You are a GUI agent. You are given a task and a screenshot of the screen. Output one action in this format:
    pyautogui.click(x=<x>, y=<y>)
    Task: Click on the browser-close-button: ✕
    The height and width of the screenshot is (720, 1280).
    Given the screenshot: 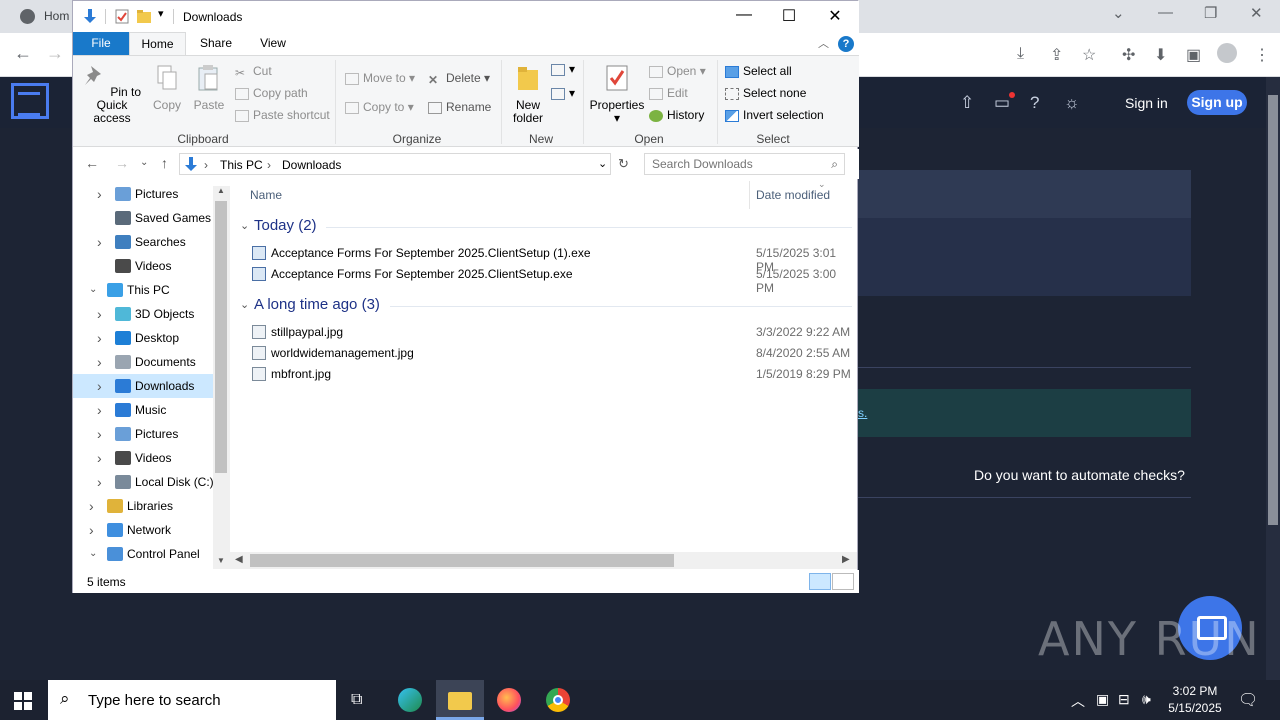 What is the action you would take?
    pyautogui.click(x=1256, y=13)
    